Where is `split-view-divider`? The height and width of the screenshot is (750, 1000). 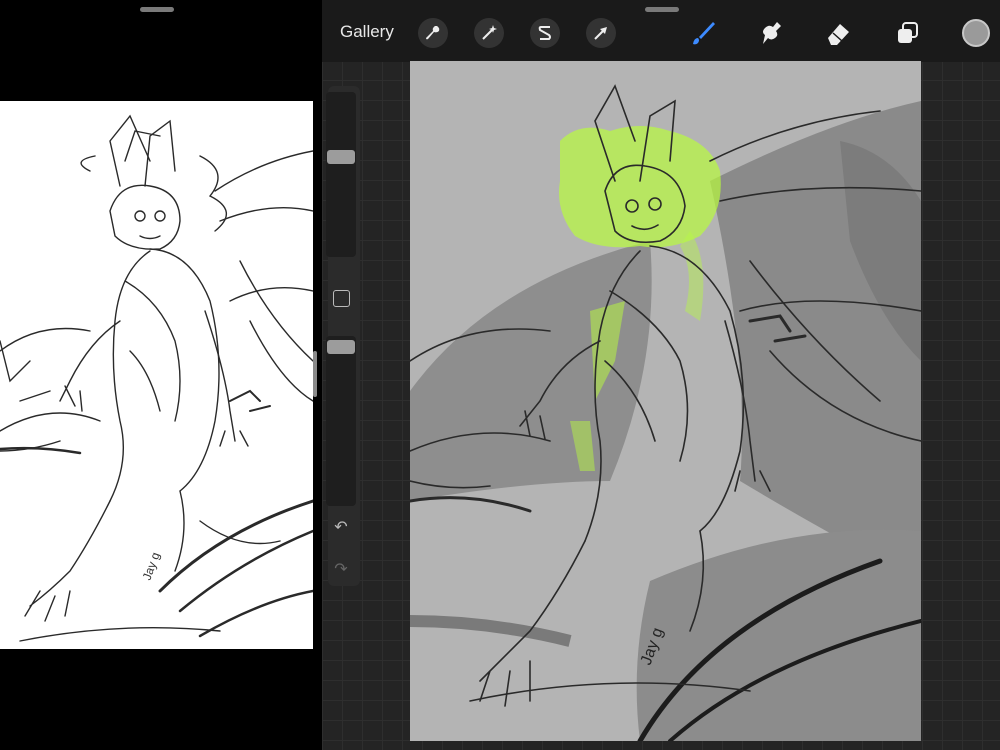
split-view-divider is located at coordinates (315, 374).